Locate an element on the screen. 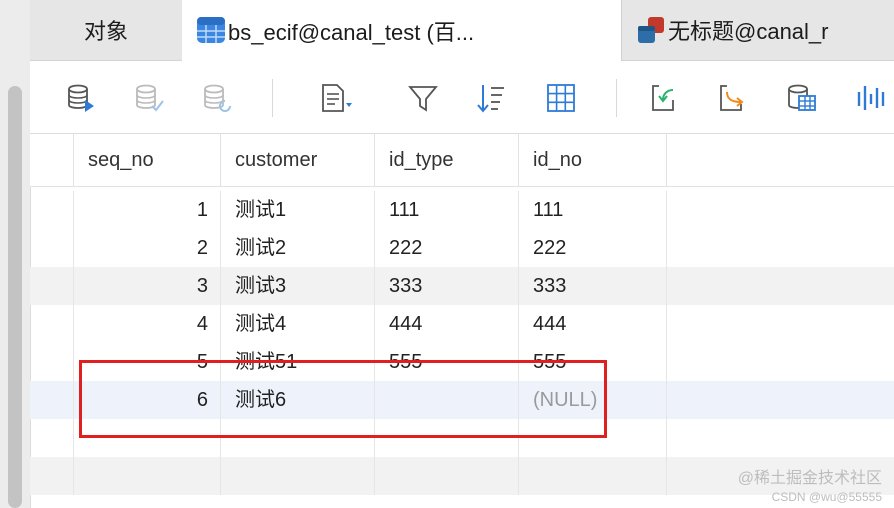 The height and width of the screenshot is (508, 894). tab-query: 无标题@canal_r is located at coordinates (758, 30).